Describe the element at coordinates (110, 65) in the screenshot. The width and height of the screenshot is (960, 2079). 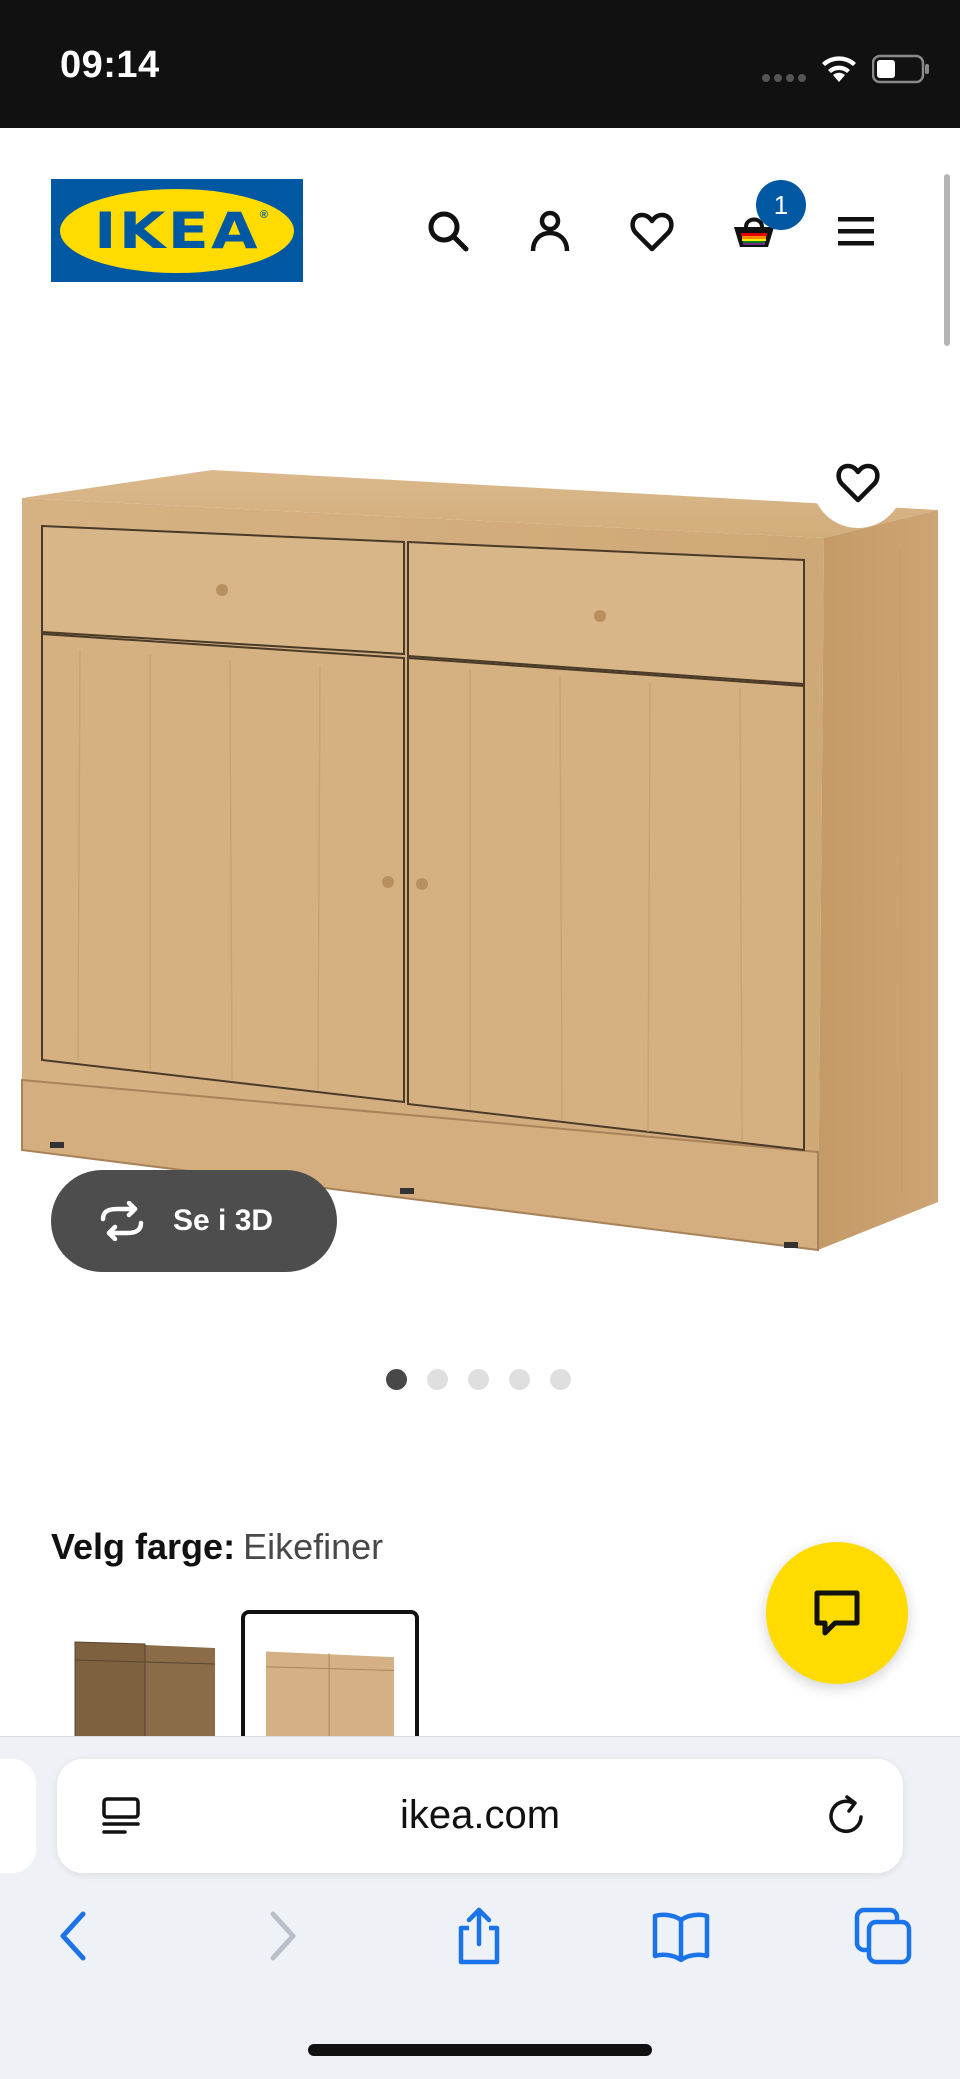
I see `status-time: 09:14` at that location.